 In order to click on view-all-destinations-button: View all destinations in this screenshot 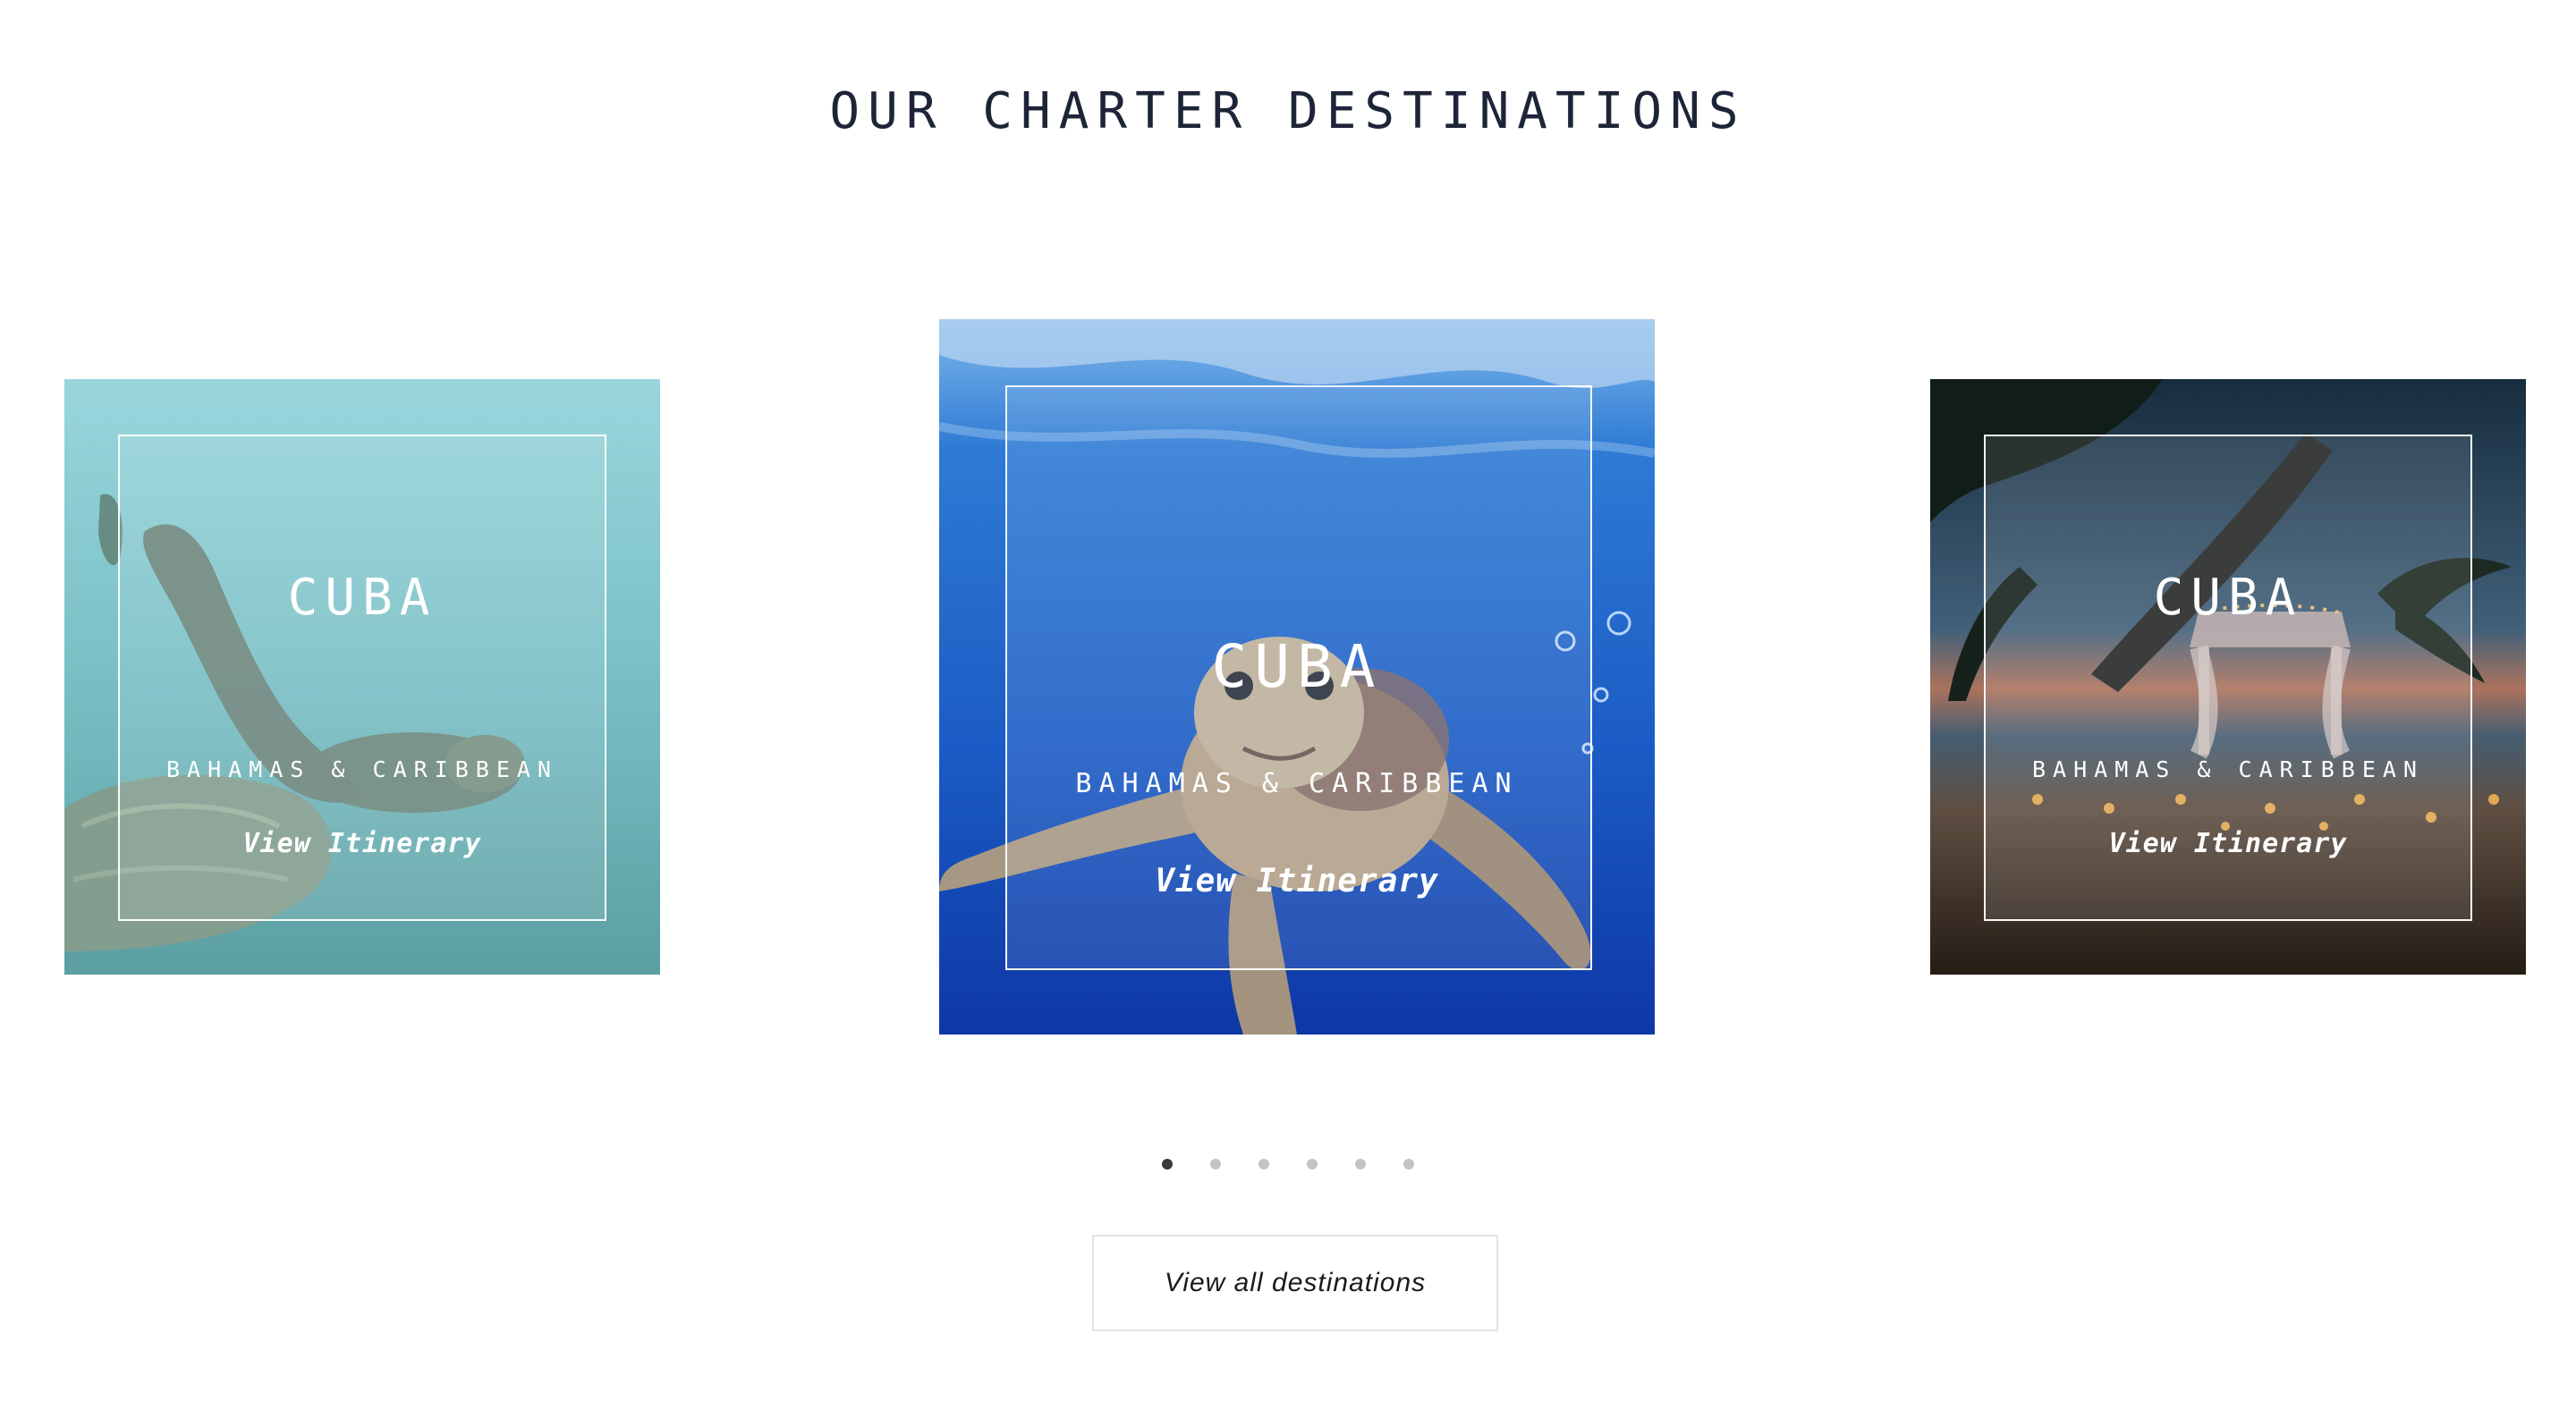, I will do `click(1295, 1283)`.